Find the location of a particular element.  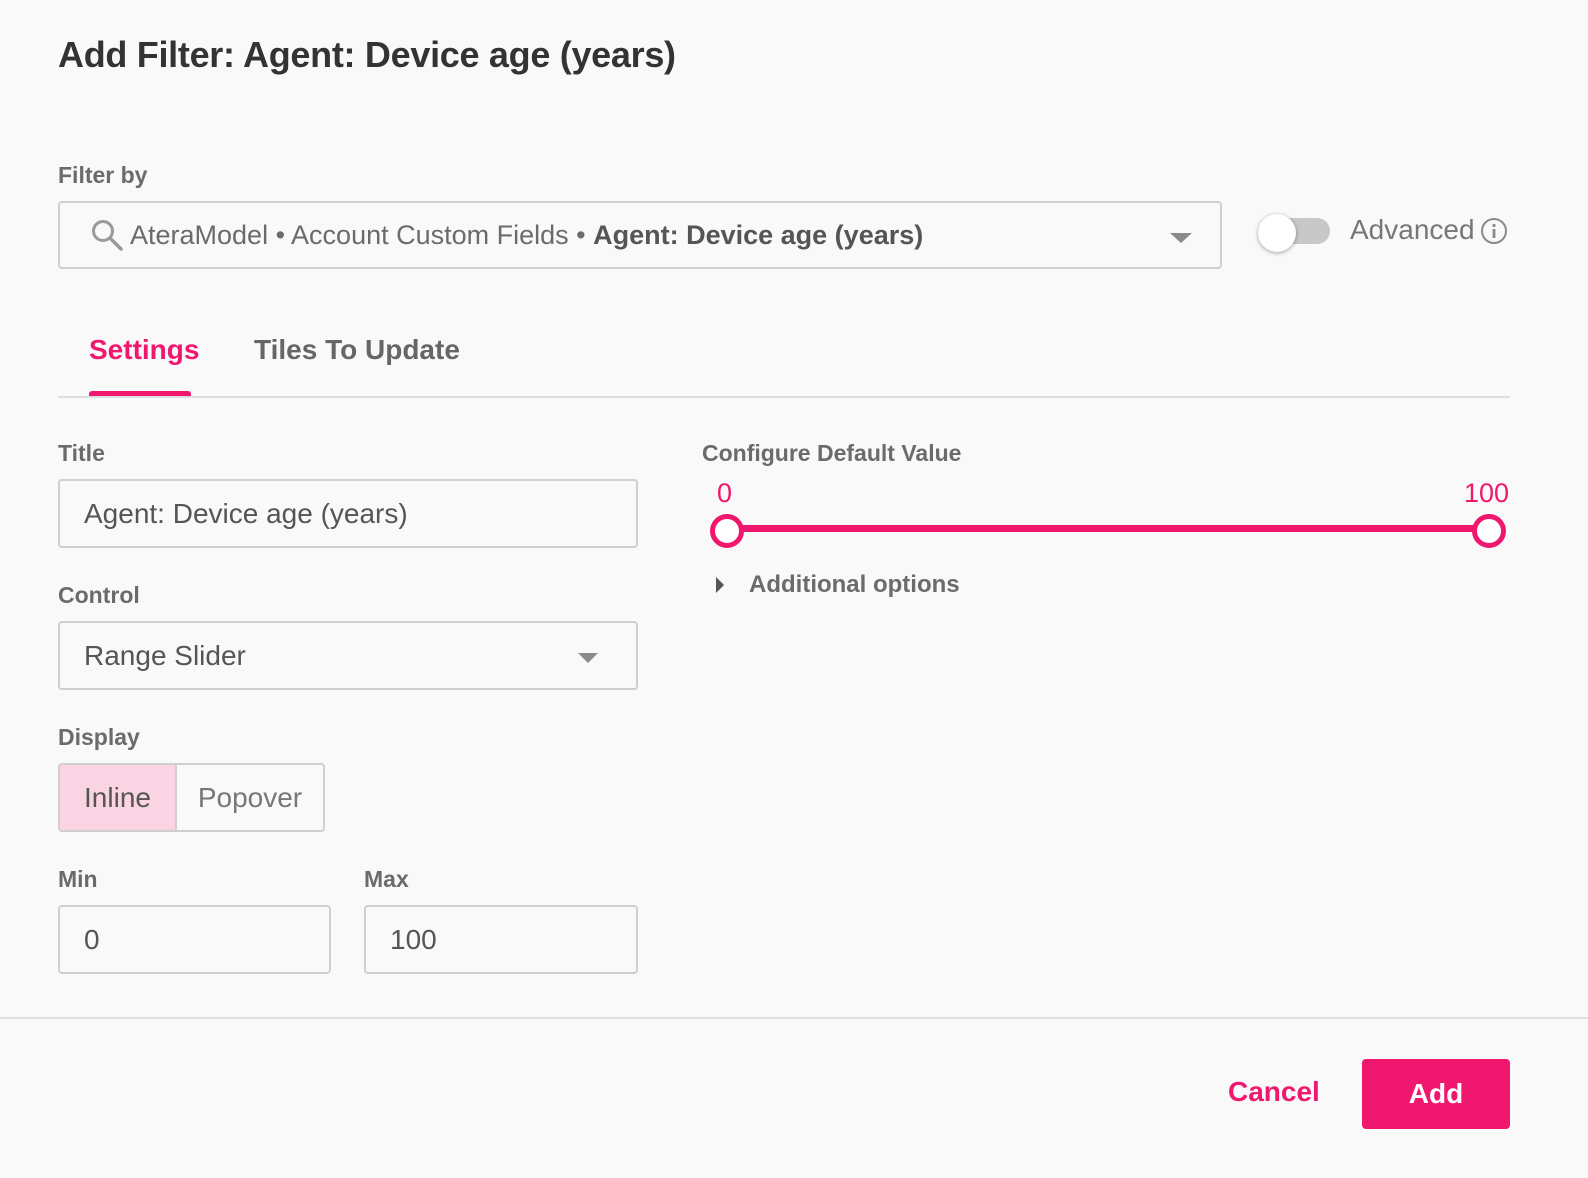

search-icon is located at coordinates (107, 235).